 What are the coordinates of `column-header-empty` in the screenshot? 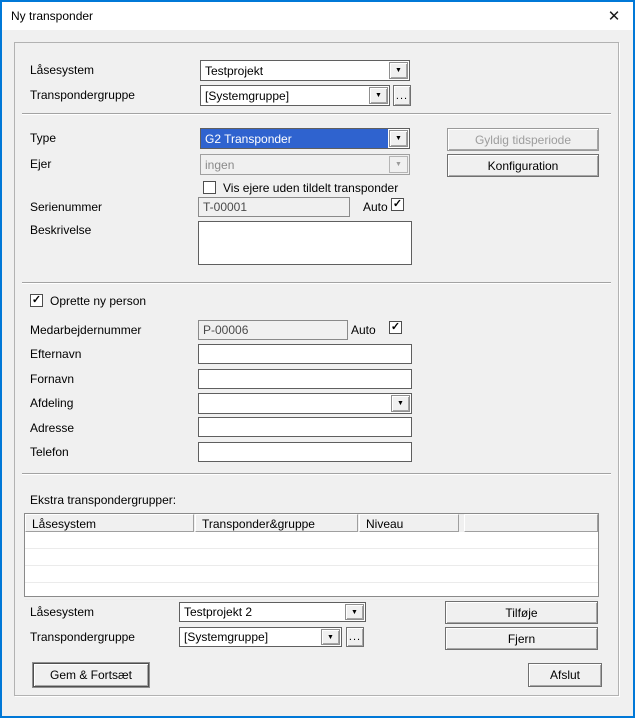 It's located at (531, 523).